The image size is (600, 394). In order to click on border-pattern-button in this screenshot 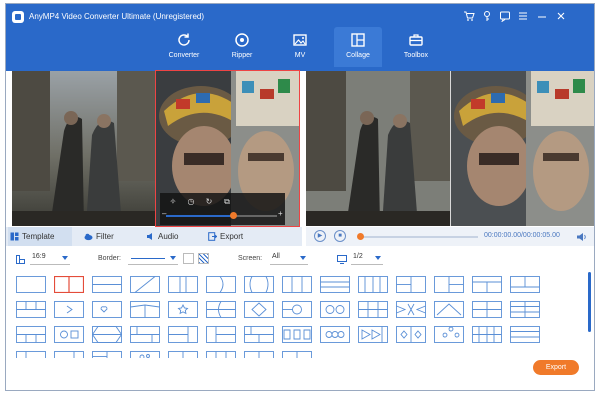, I will do `click(203, 258)`.